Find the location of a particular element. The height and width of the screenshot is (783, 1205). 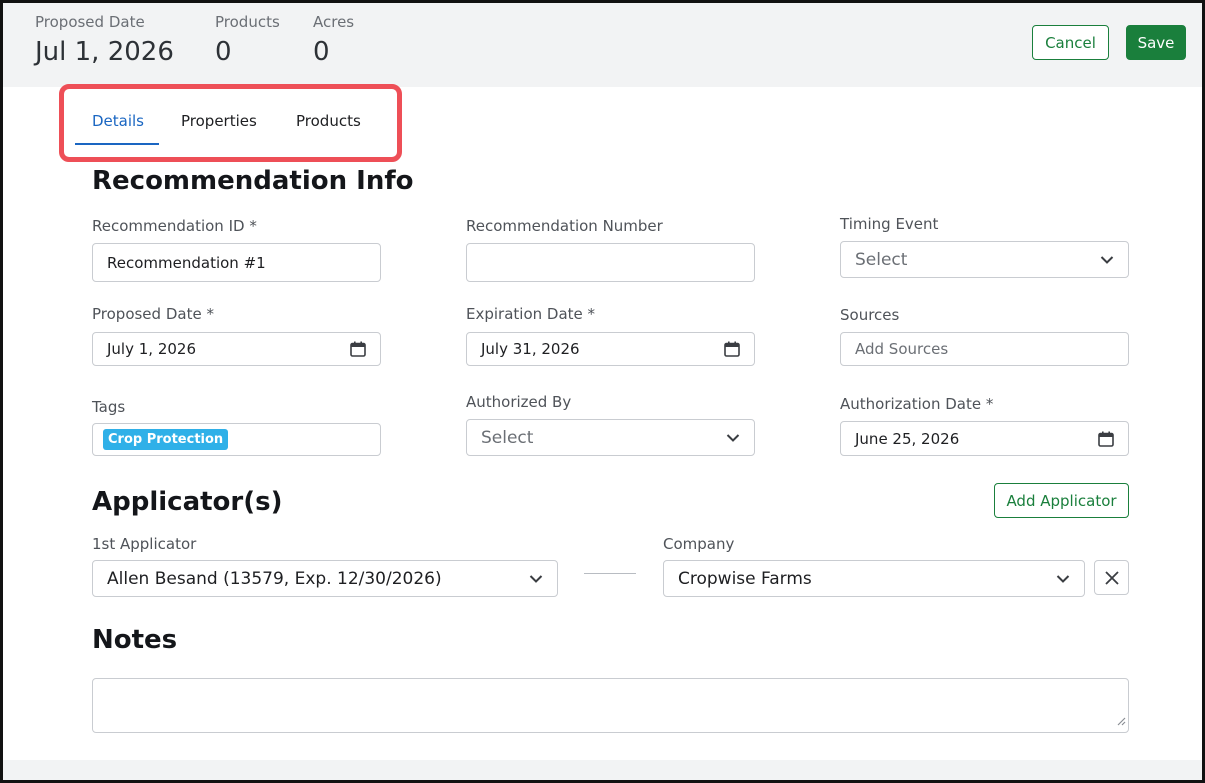

stat-proposed-date: Proposed Date Jul 1, 2026 is located at coordinates (104, 40).